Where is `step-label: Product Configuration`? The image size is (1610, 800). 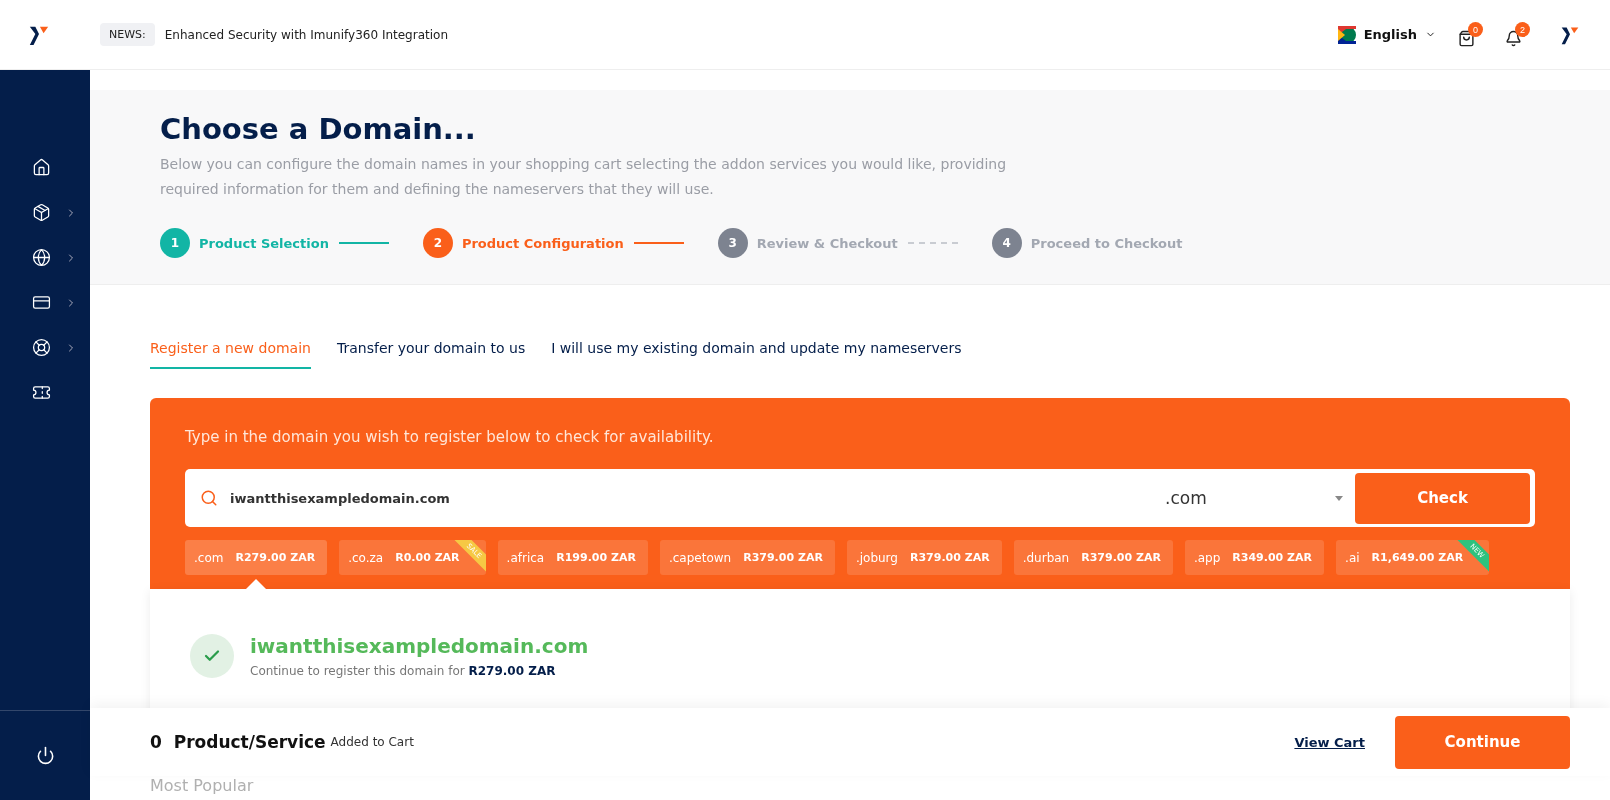 step-label: Product Configuration is located at coordinates (542, 243).